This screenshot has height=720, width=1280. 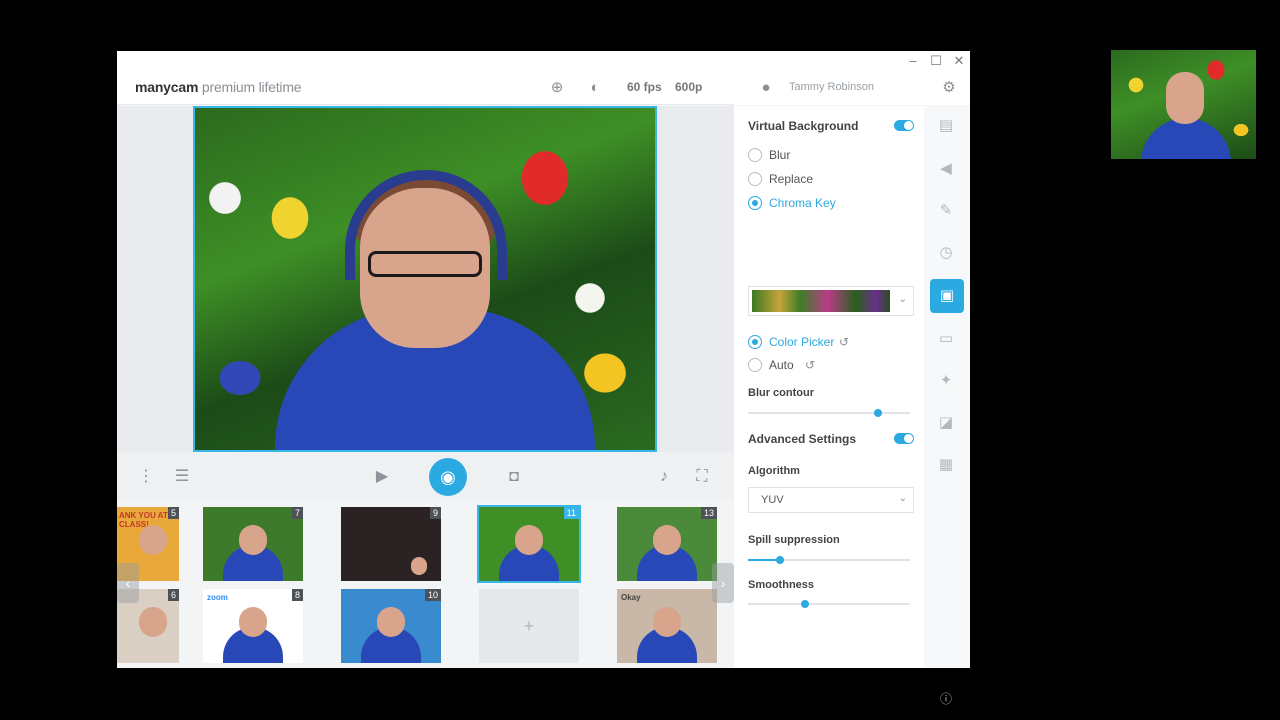 I want to click on background-image-select: ⌄, so click(x=831, y=301).